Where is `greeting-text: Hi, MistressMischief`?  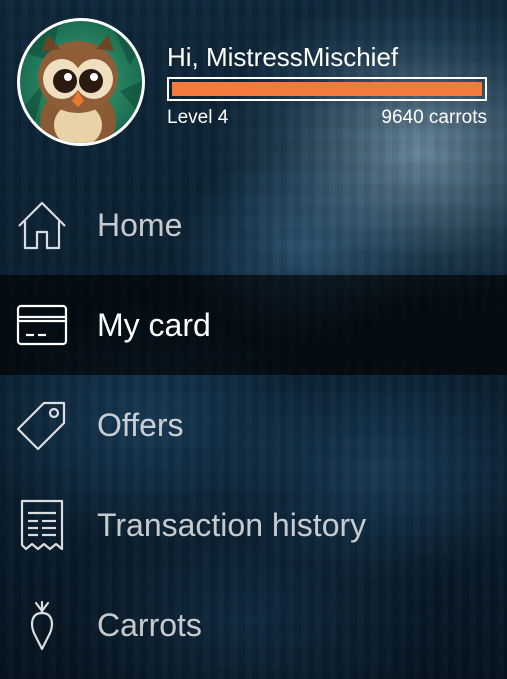 greeting-text: Hi, MistressMischief is located at coordinates (283, 57).